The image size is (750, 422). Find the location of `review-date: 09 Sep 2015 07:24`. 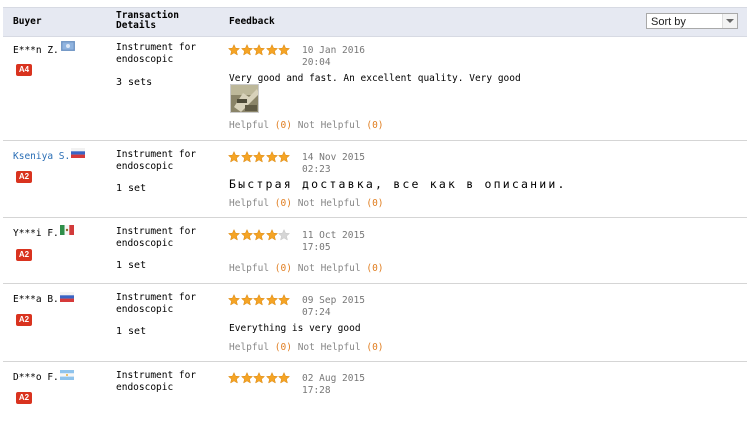

review-date: 09 Sep 2015 07:24 is located at coordinates (333, 307).